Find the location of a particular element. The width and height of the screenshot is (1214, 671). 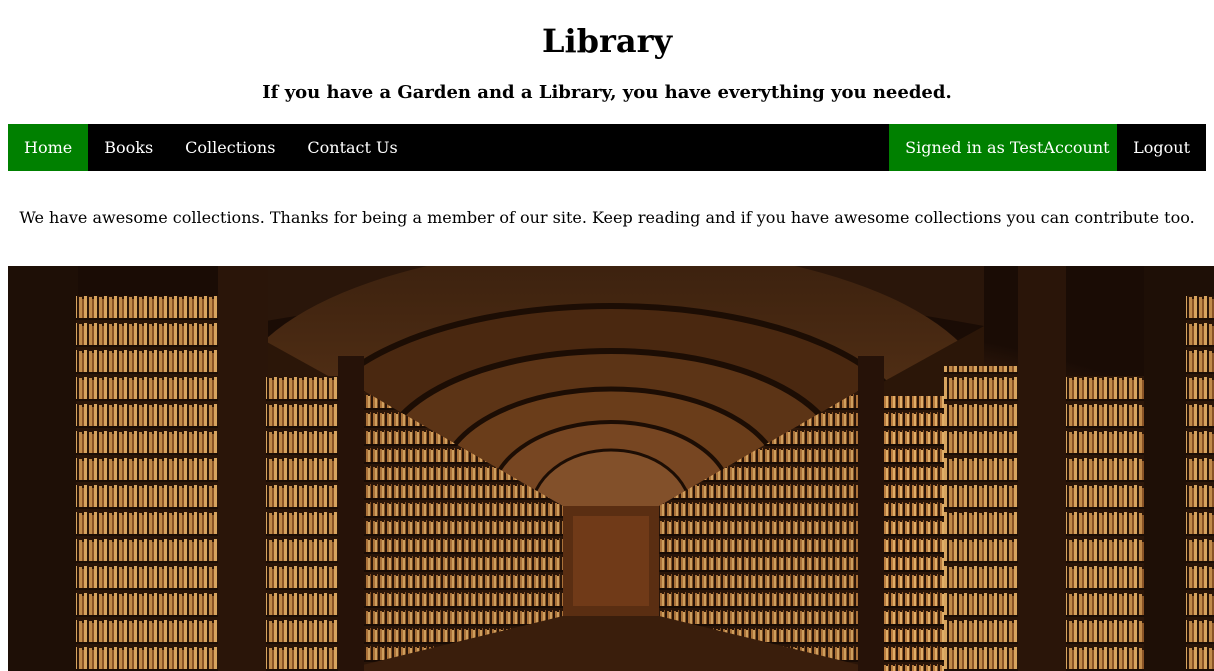

nav-contact-us: Contact Us is located at coordinates (352, 147).